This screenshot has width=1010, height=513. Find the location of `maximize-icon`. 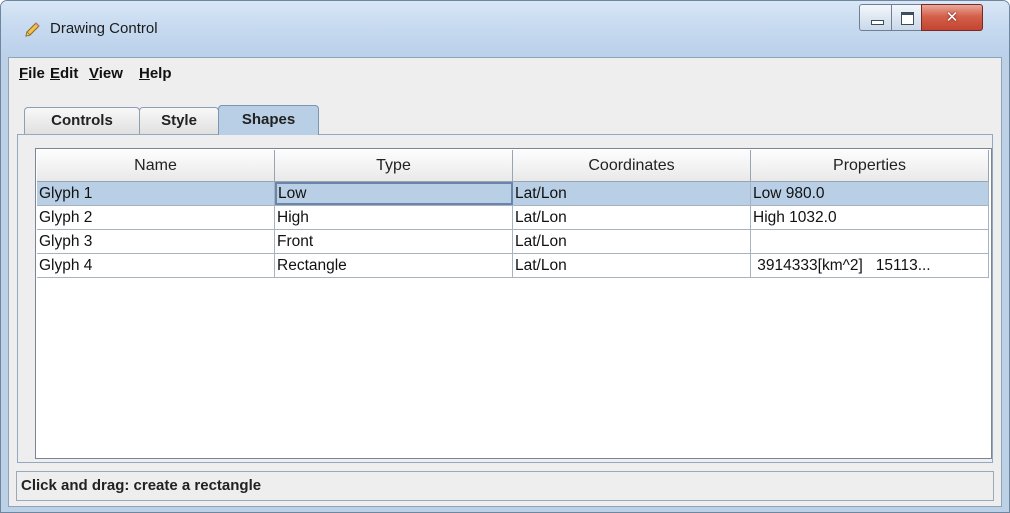

maximize-icon is located at coordinates (907, 18).